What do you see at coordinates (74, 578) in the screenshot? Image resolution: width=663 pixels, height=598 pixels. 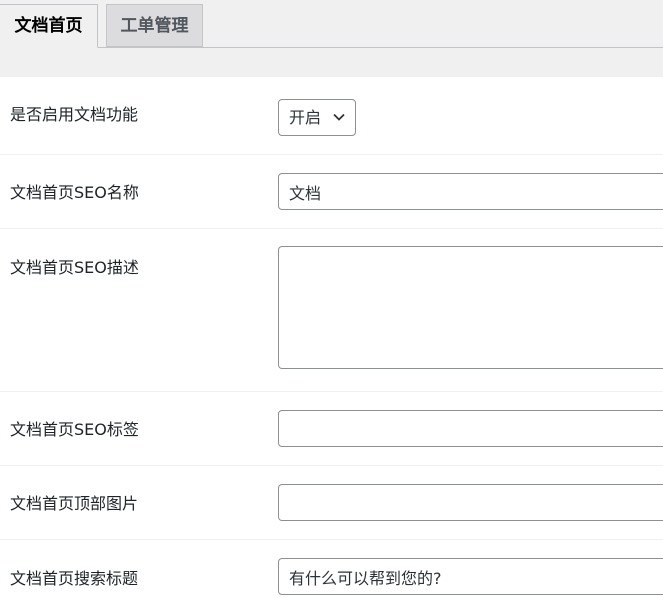 I see `search-title-label: 文档首页搜索标题` at bounding box center [74, 578].